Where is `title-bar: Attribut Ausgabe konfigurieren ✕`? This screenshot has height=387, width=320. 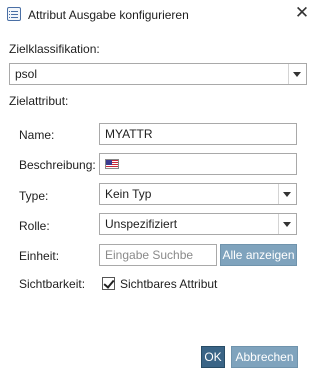
title-bar: Attribut Ausgabe konfigurieren ✕ is located at coordinates (158, 15).